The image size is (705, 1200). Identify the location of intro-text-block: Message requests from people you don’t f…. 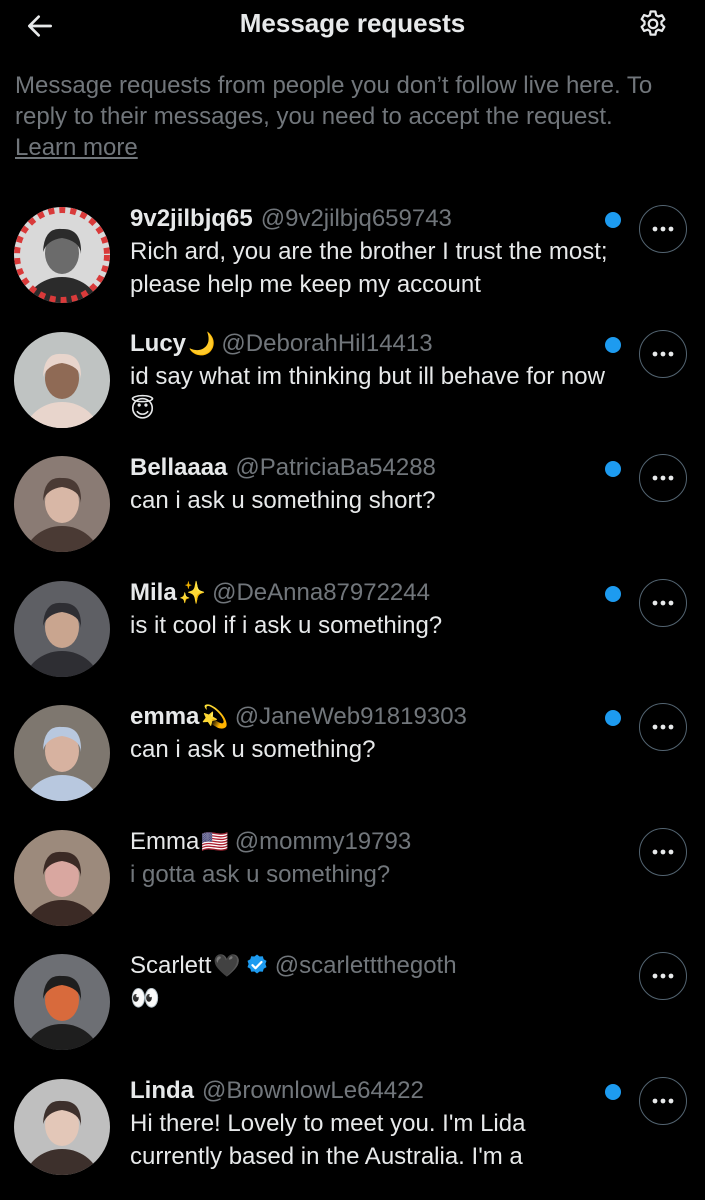
(355, 116).